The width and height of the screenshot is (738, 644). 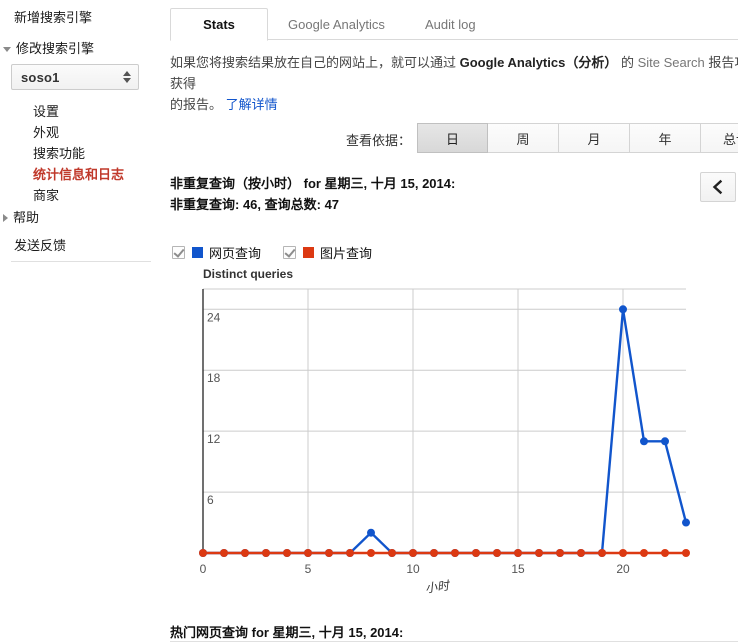 I want to click on sidebar-item-look-and-feel: 外观, so click(x=46, y=133).